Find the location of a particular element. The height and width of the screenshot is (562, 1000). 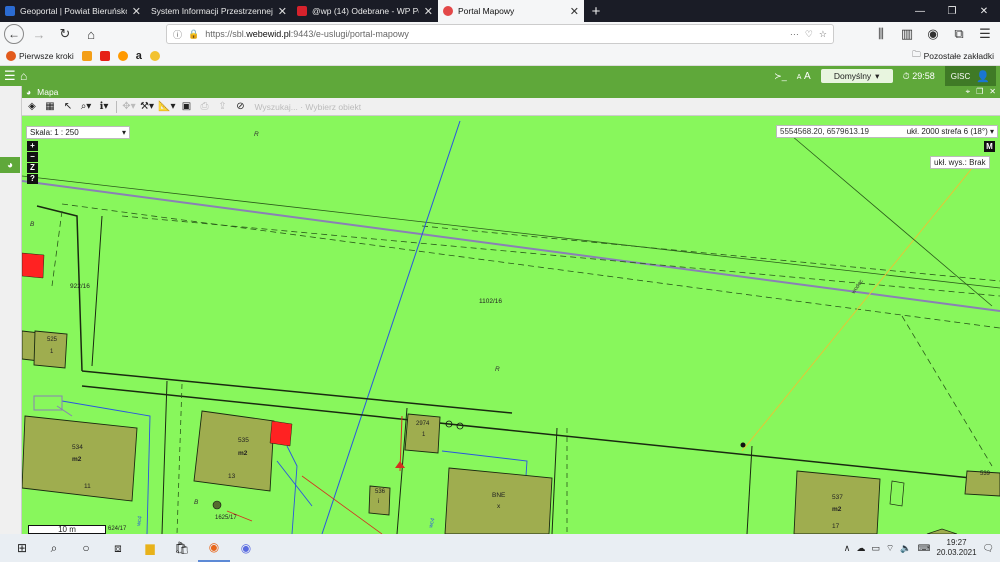

notifications-icon: 🗨 is located at coordinates (988, 548).